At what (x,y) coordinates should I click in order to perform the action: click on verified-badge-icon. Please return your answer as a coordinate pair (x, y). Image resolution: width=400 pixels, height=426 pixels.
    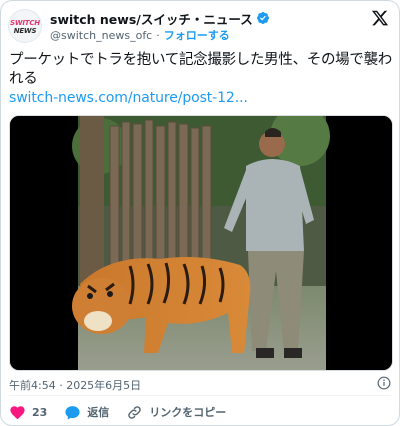
    Looking at the image, I should click on (262, 18).